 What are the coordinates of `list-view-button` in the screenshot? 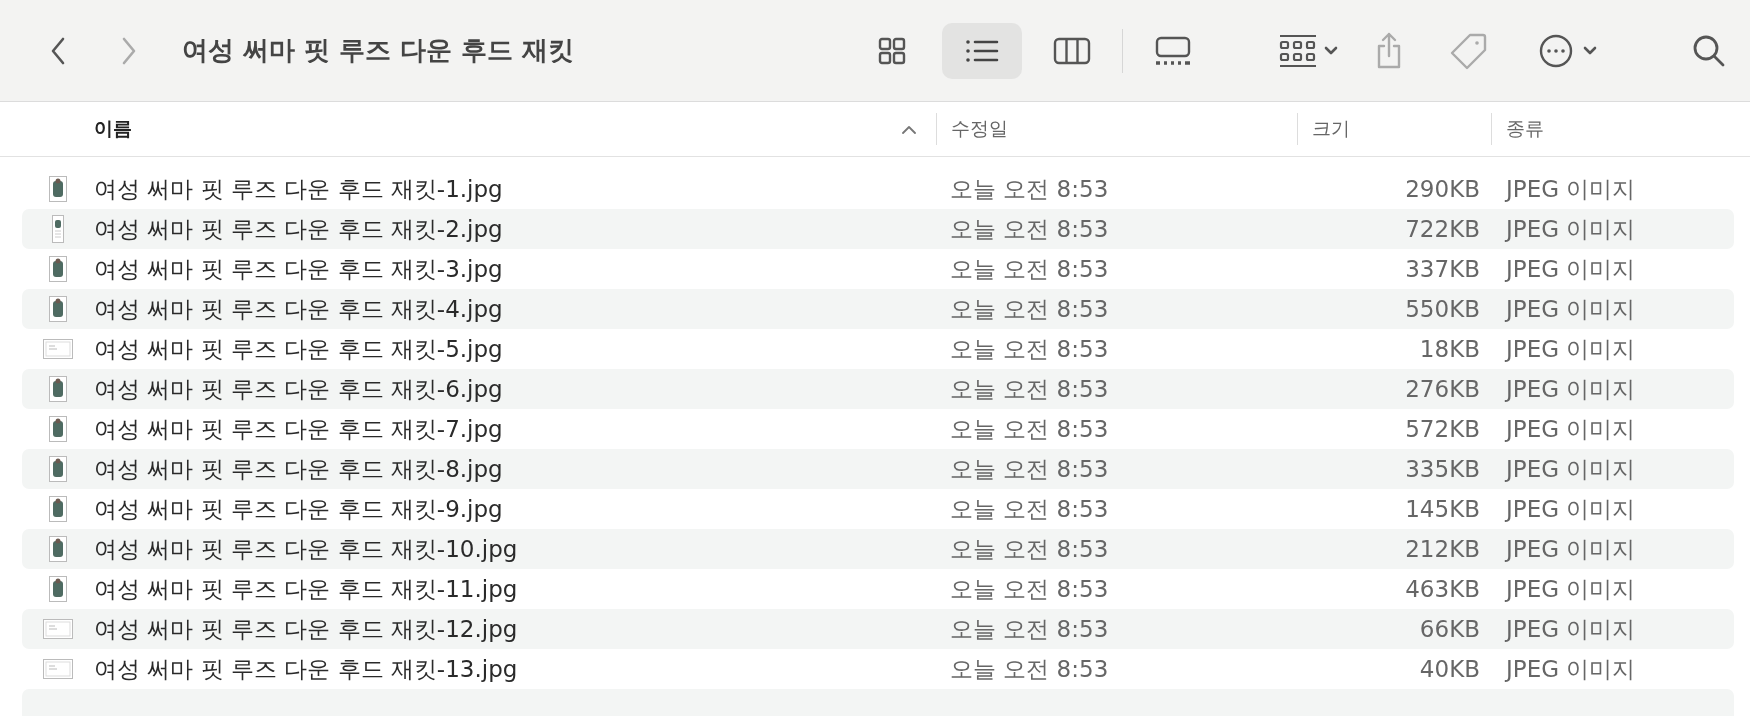 It's located at (982, 50).